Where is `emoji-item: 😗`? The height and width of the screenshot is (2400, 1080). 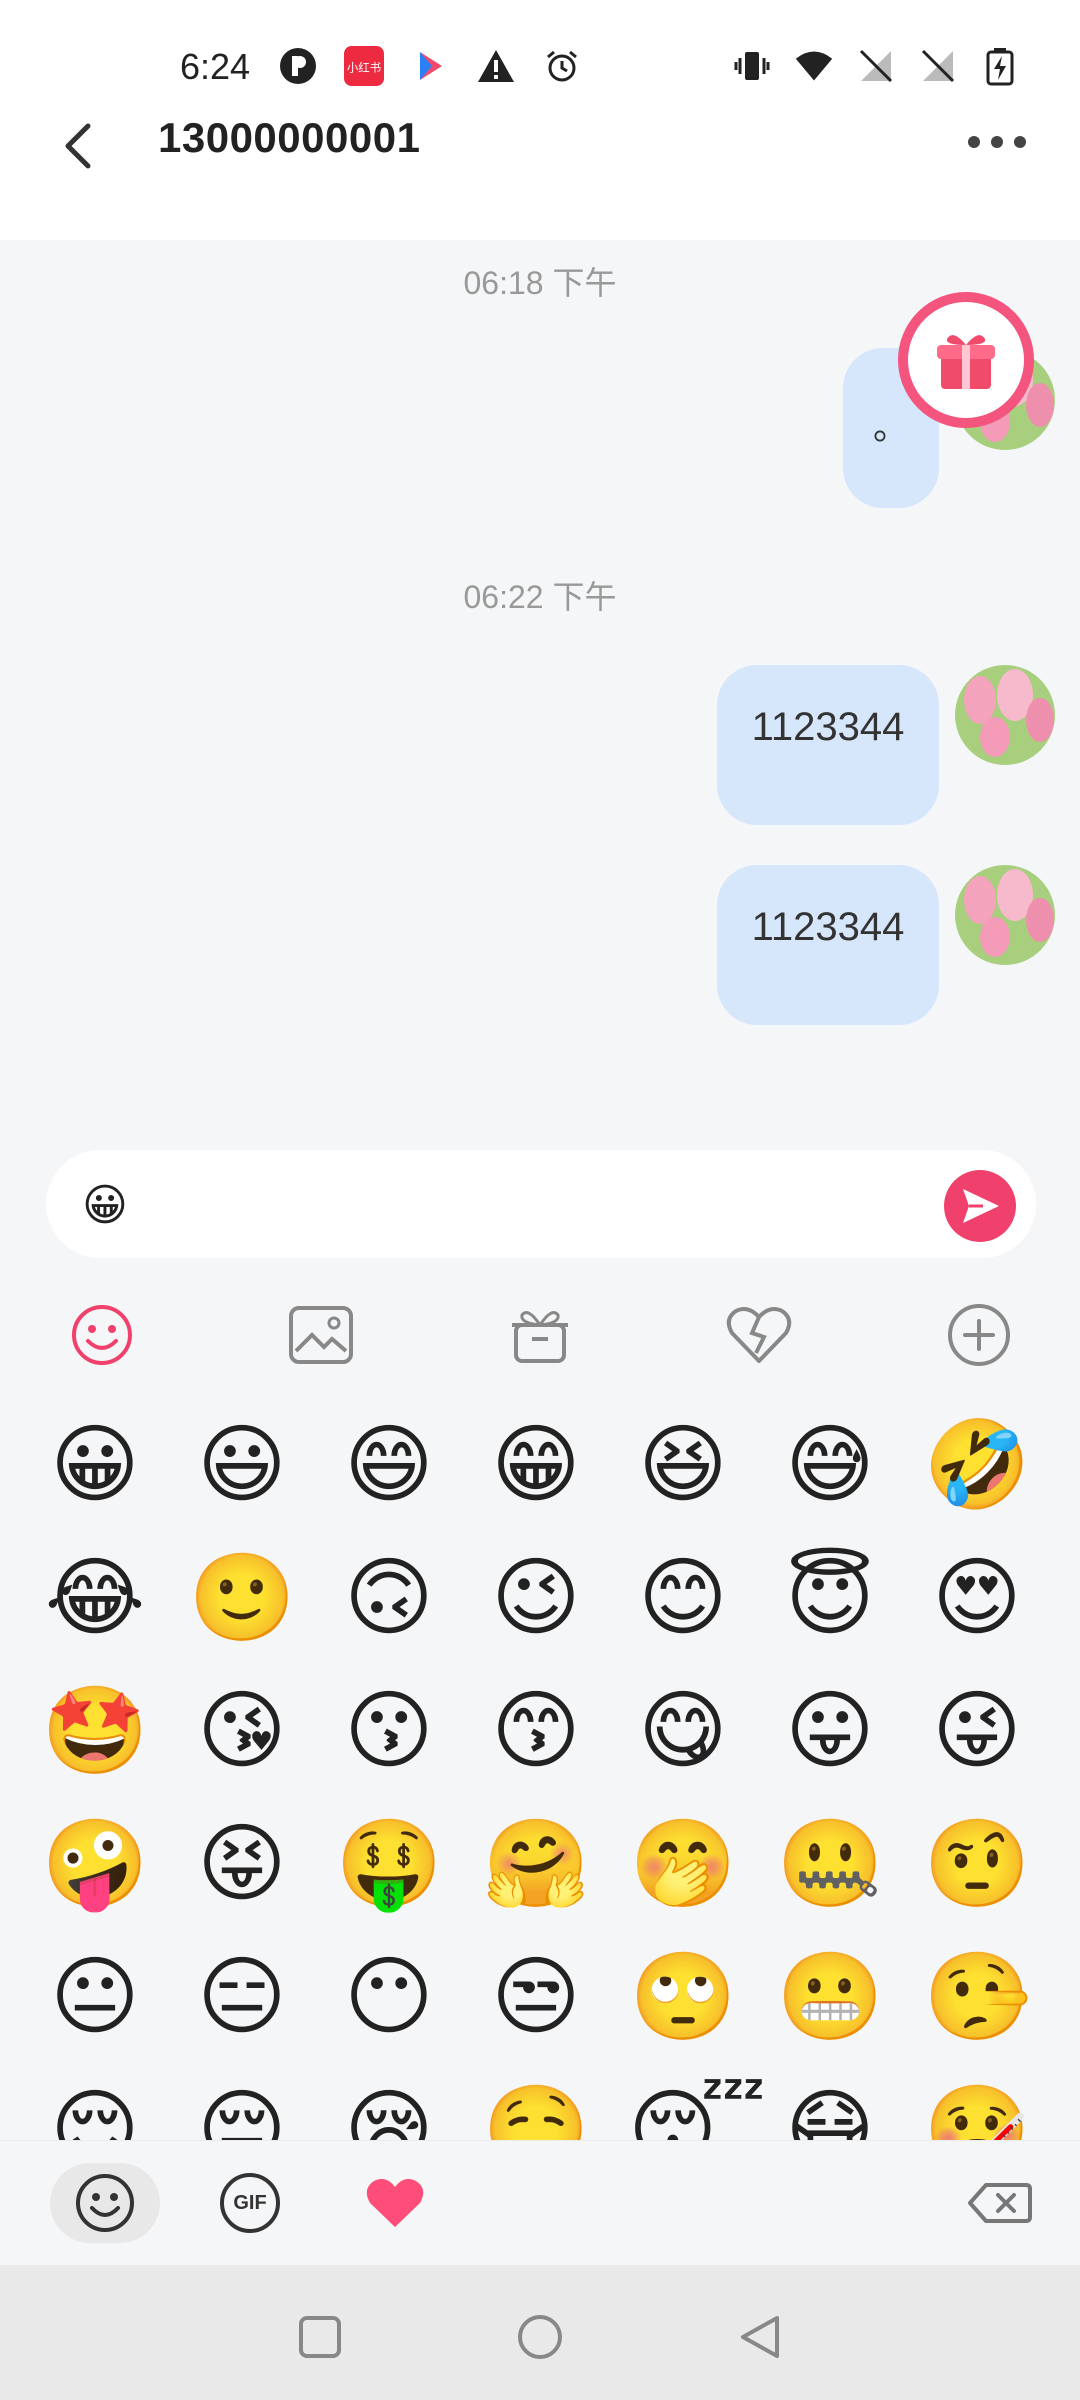 emoji-item: 😗 is located at coordinates (389, 1731).